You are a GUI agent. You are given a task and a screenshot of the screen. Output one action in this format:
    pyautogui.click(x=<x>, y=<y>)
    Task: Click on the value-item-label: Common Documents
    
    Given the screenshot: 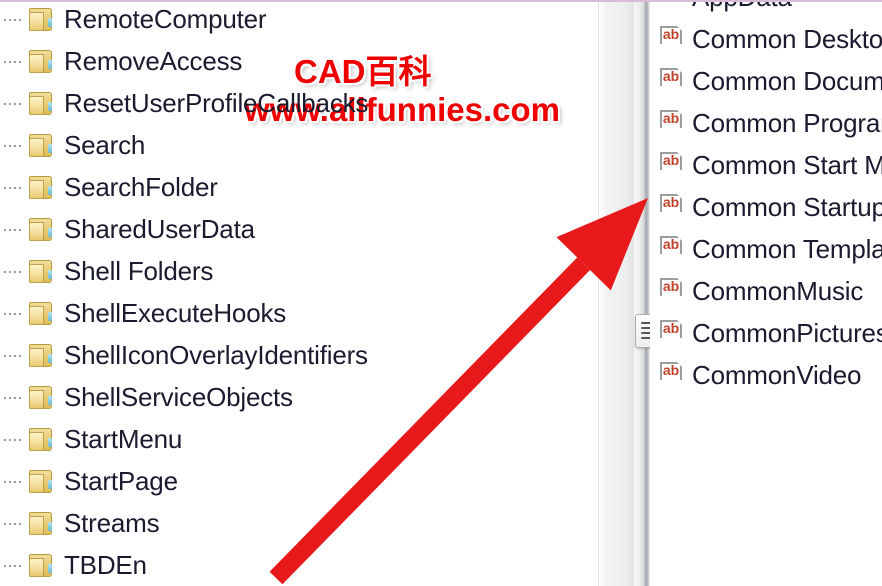 What is the action you would take?
    pyautogui.click(x=787, y=80)
    